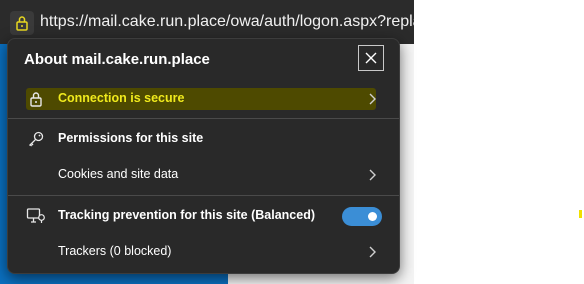 Image resolution: width=584 pixels, height=284 pixels. Describe the element at coordinates (36, 216) in the screenshot. I see `tracking-icon` at that location.